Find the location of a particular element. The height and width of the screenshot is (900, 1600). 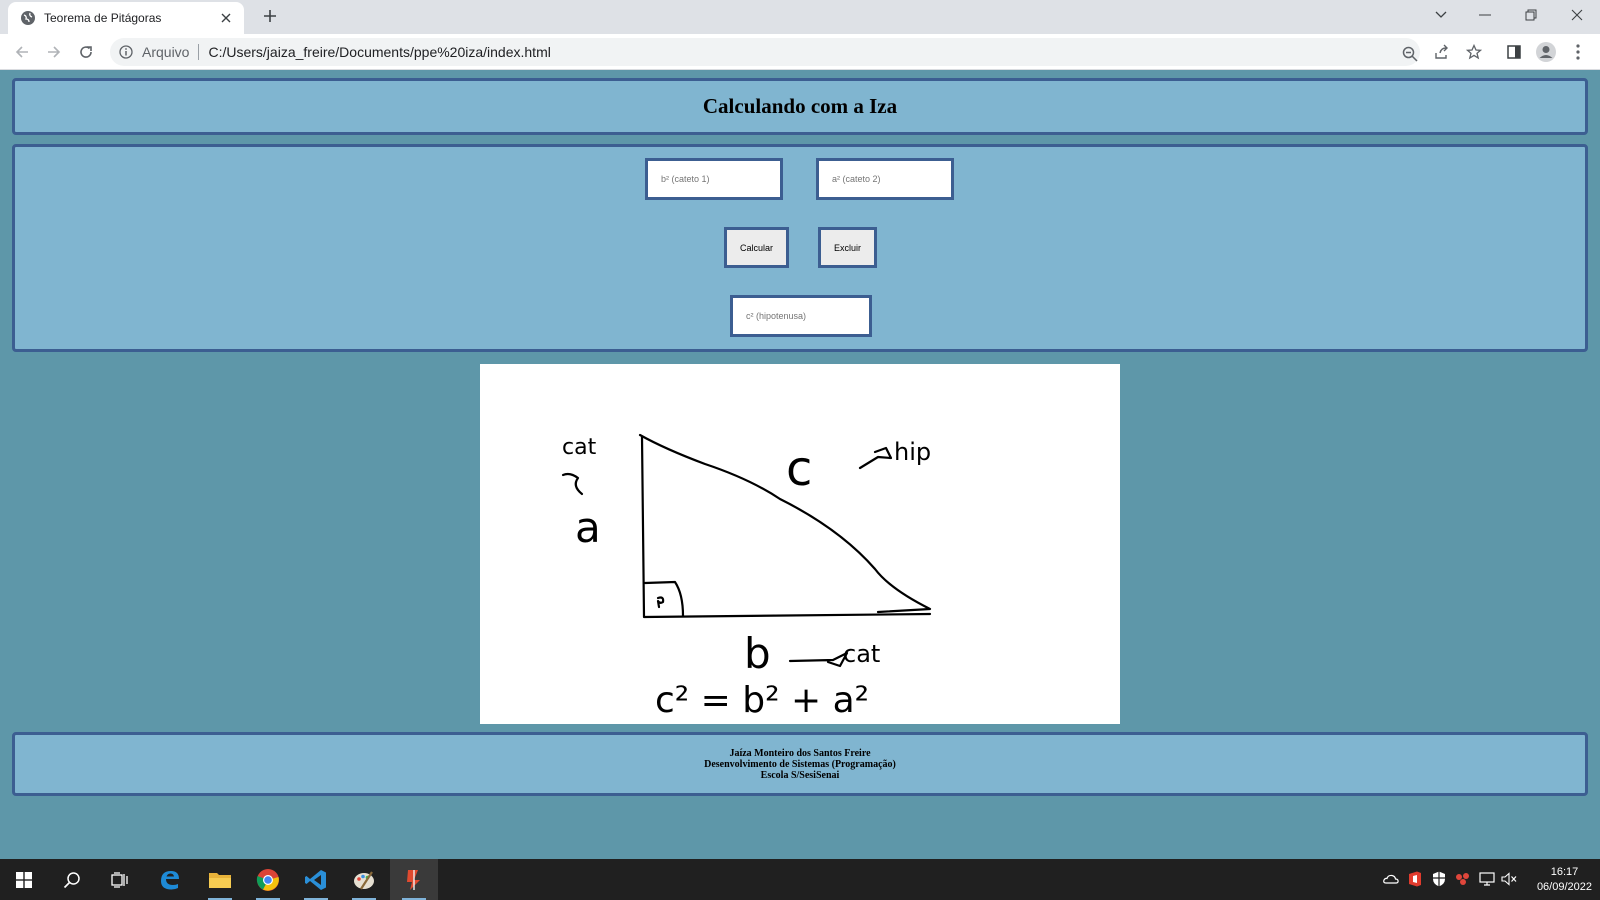

back-icon is located at coordinates (22, 52).